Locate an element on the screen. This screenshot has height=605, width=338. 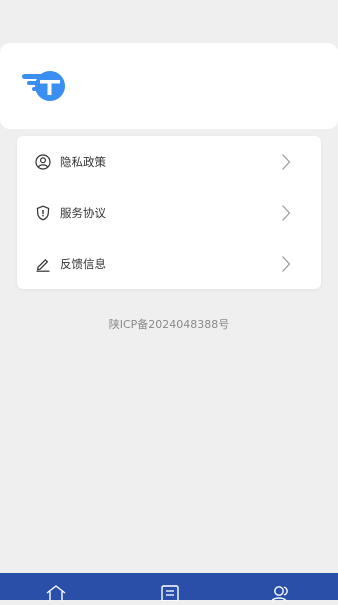
user-circle-icon is located at coordinates (43, 161).